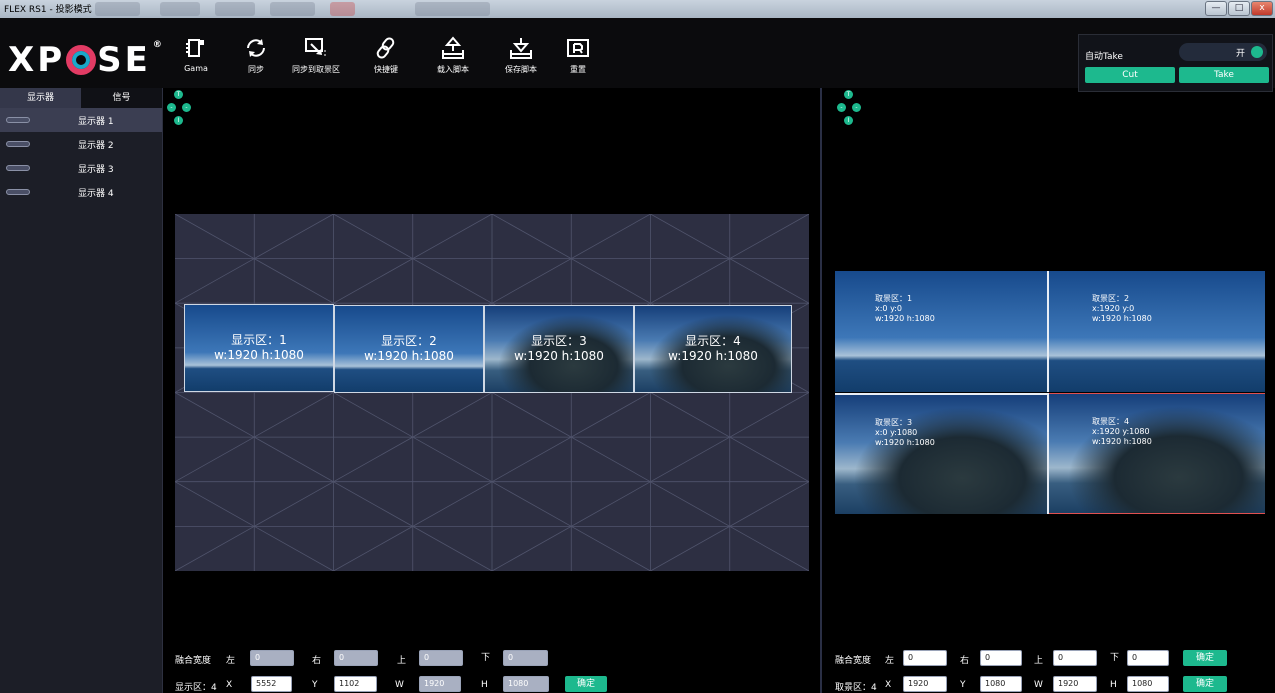 The height and width of the screenshot is (693, 1275). Describe the element at coordinates (578, 49) in the screenshot. I see `reset-icon` at that location.